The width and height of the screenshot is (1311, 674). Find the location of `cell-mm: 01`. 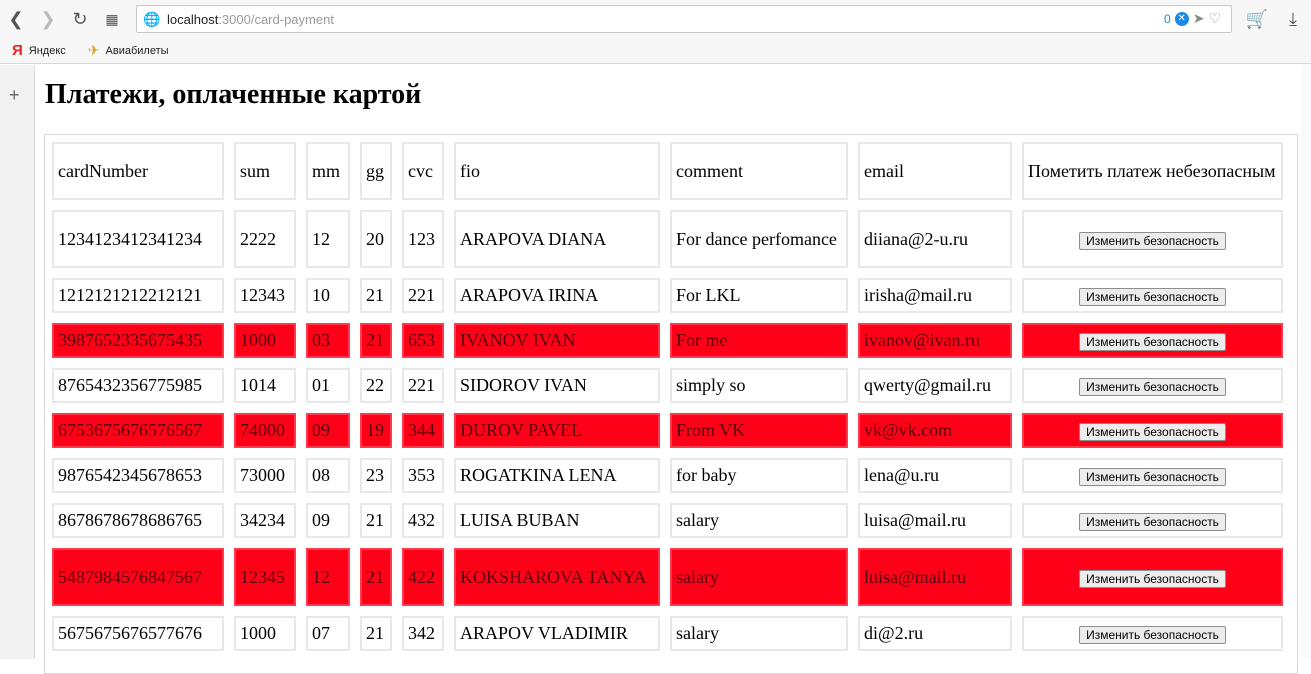

cell-mm: 01 is located at coordinates (328, 385).